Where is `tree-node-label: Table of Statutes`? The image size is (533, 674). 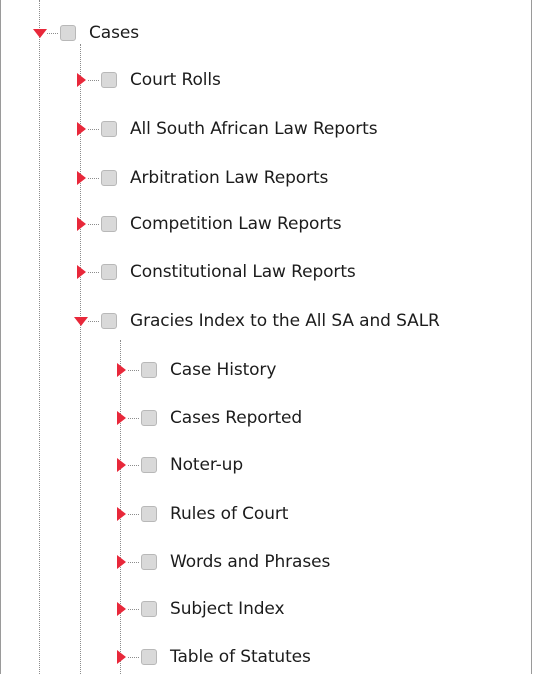 tree-node-label: Table of Statutes is located at coordinates (240, 657).